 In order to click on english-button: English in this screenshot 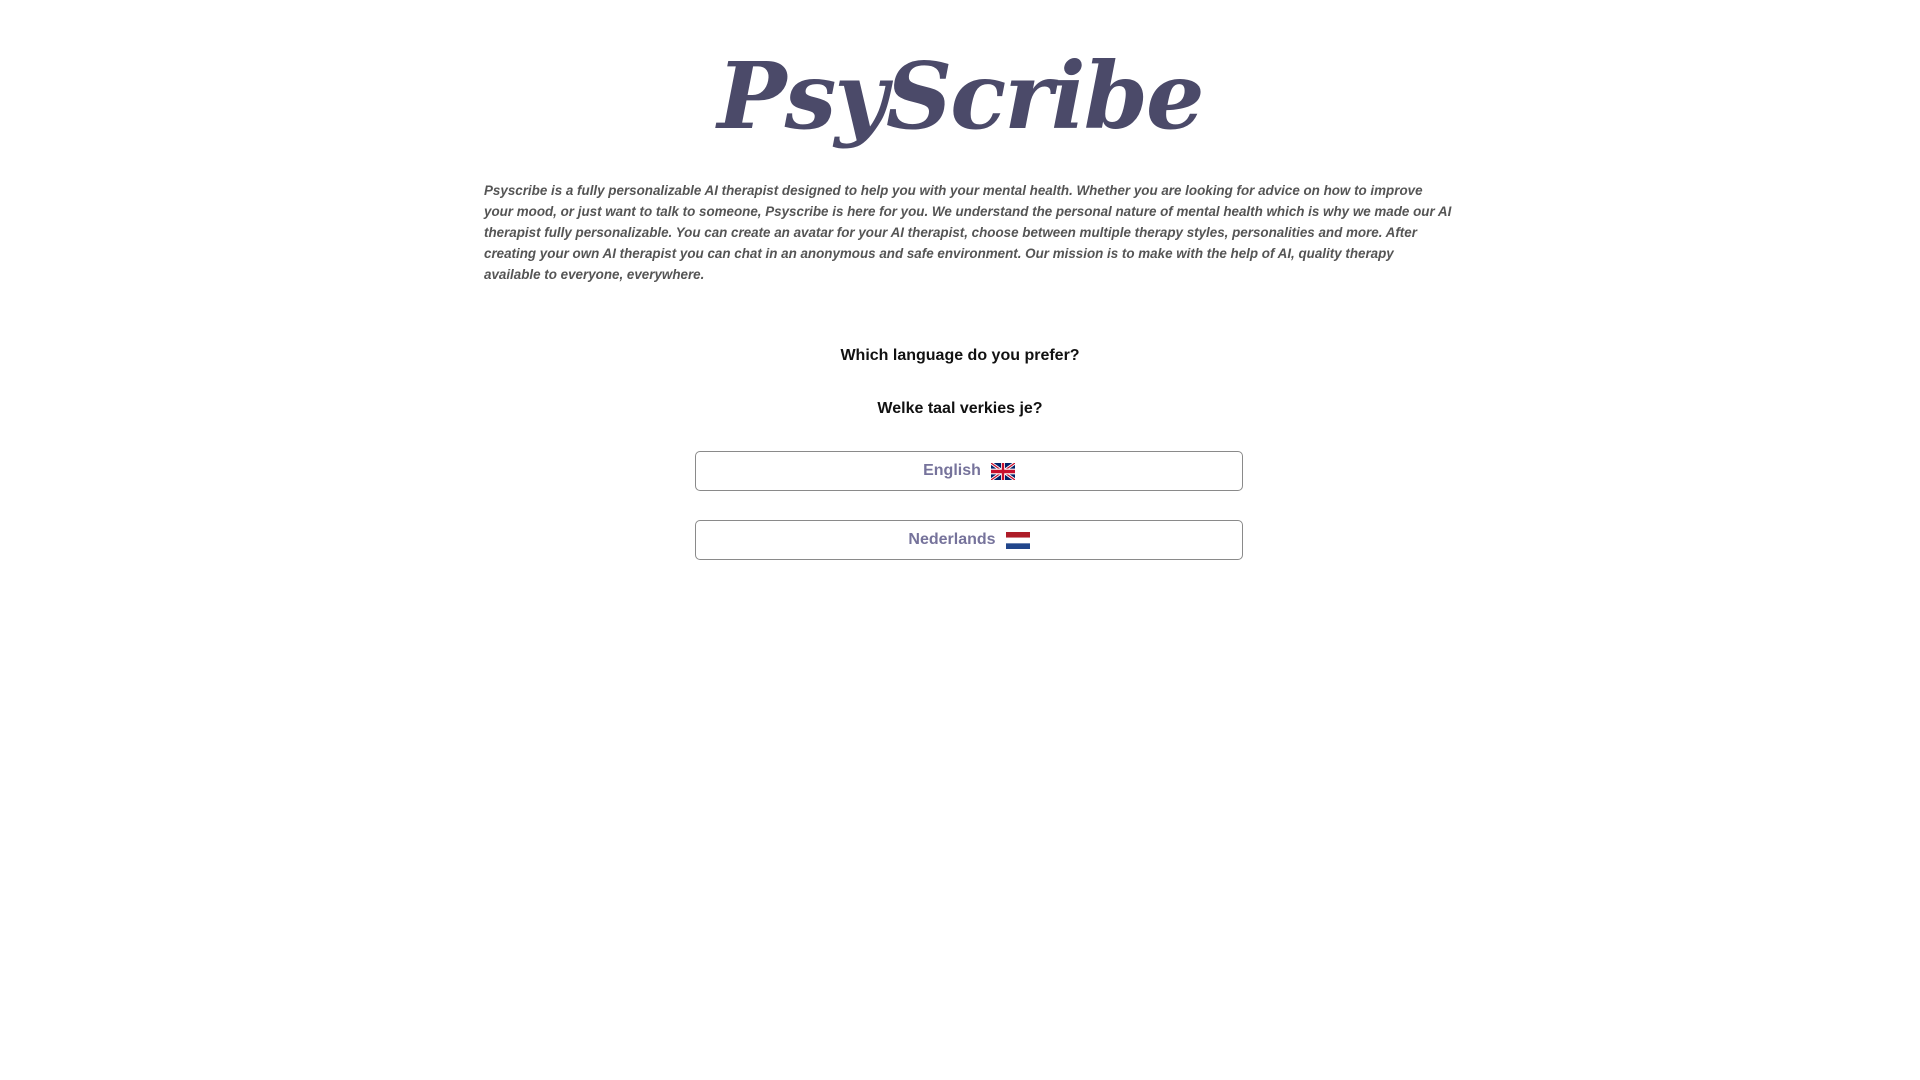, I will do `click(969, 471)`.